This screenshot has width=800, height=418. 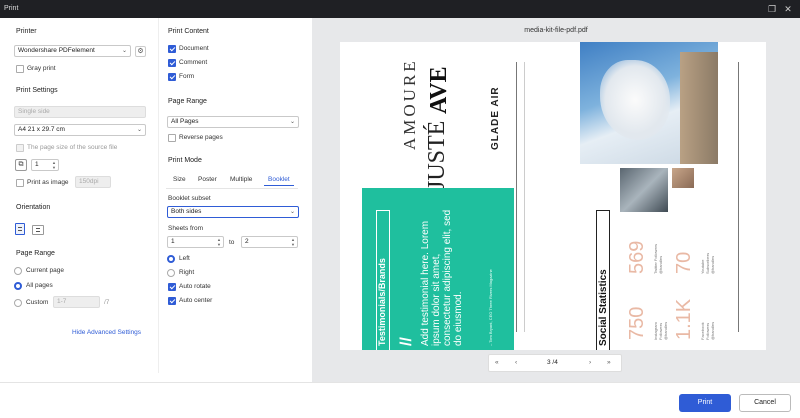 I want to click on stat-70: 70, so click(x=684, y=262).